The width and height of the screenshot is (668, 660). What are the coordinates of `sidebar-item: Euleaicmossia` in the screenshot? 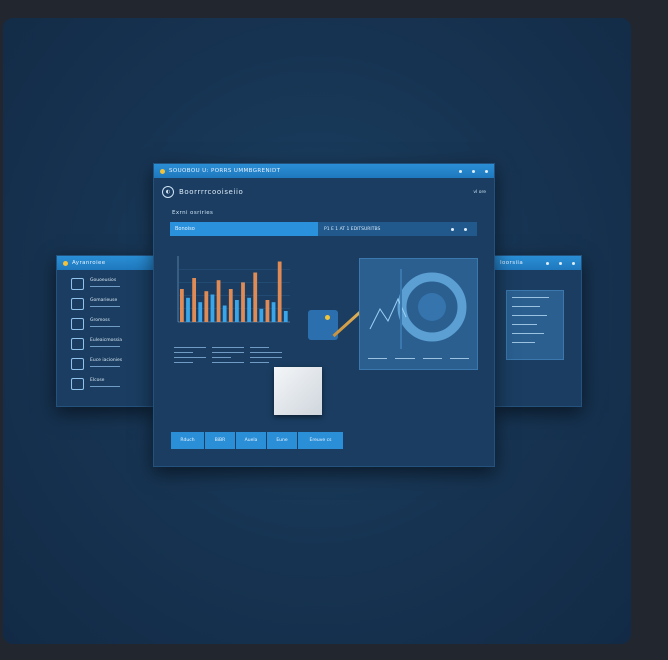 It's located at (106, 344).